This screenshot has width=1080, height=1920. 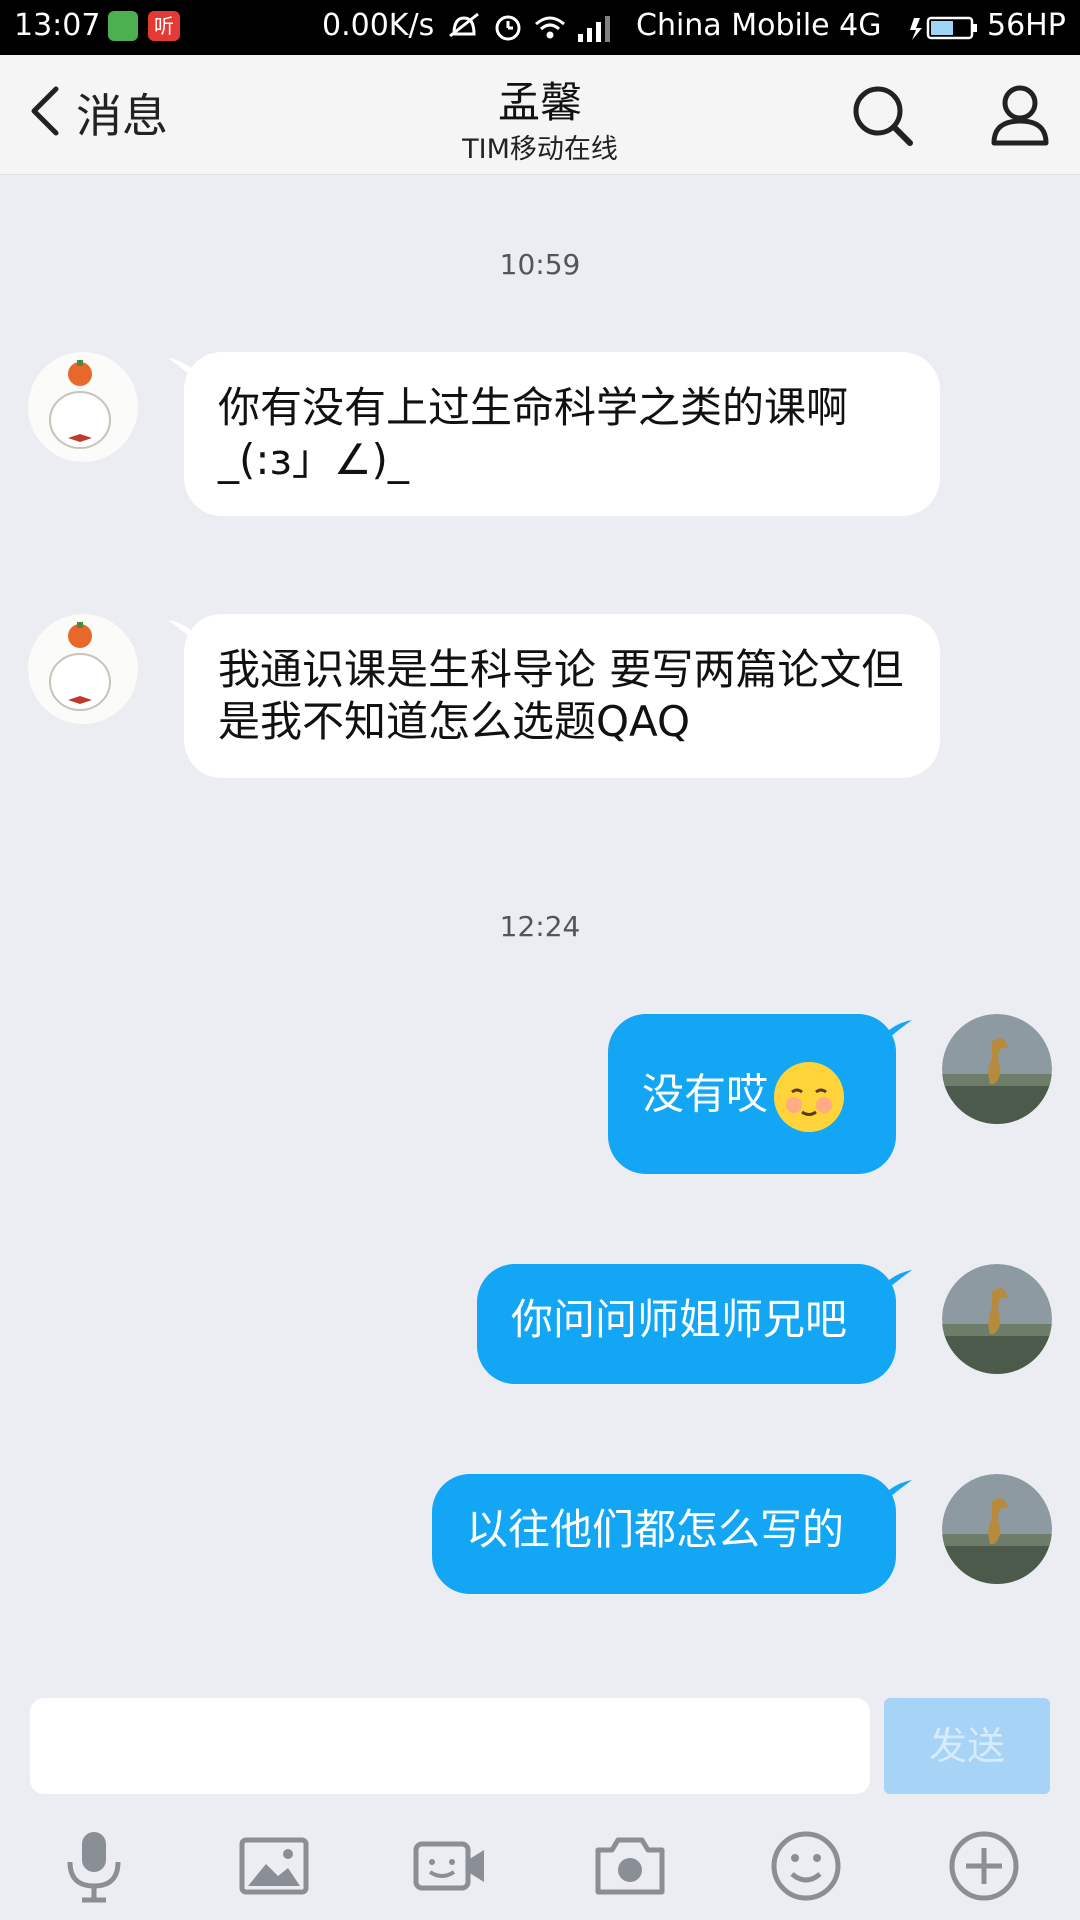 What do you see at coordinates (539, 102) in the screenshot?
I see `contact-name: 孟馨` at bounding box center [539, 102].